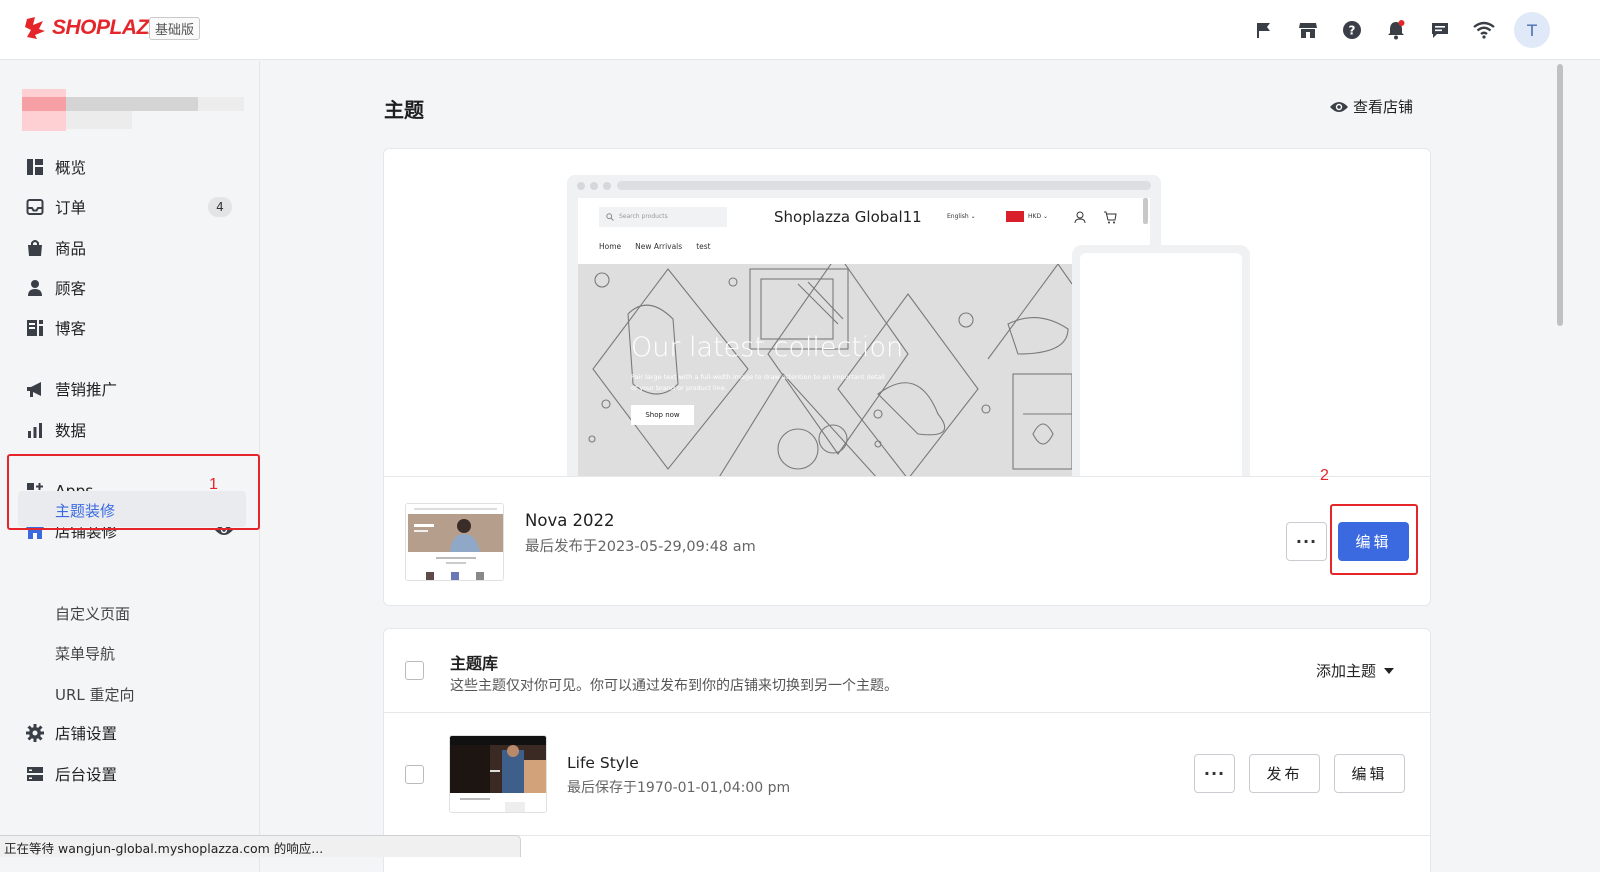 The height and width of the screenshot is (872, 1600). Describe the element at coordinates (570, 520) in the screenshot. I see `current-theme-name: Nova 2022` at that location.